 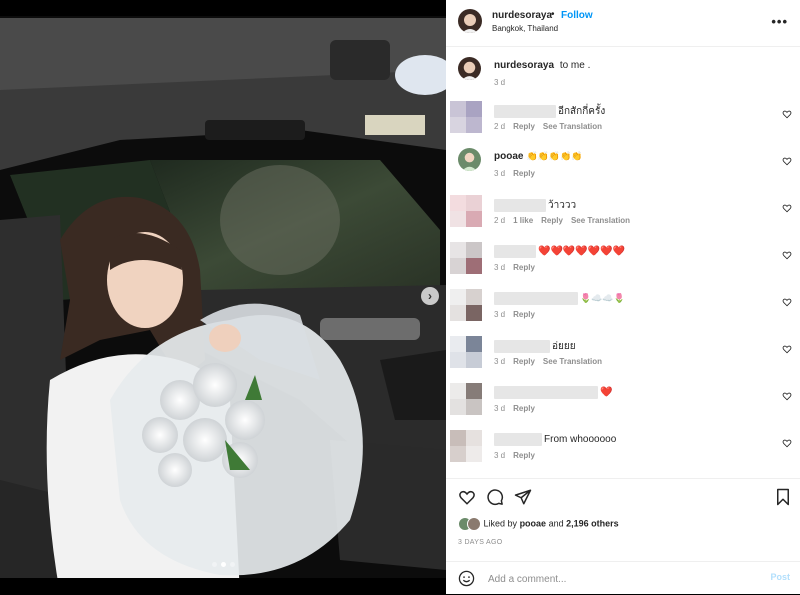 What do you see at coordinates (623, 403) in the screenshot?
I see `comment-row: ❤️ 3 d Reply` at bounding box center [623, 403].